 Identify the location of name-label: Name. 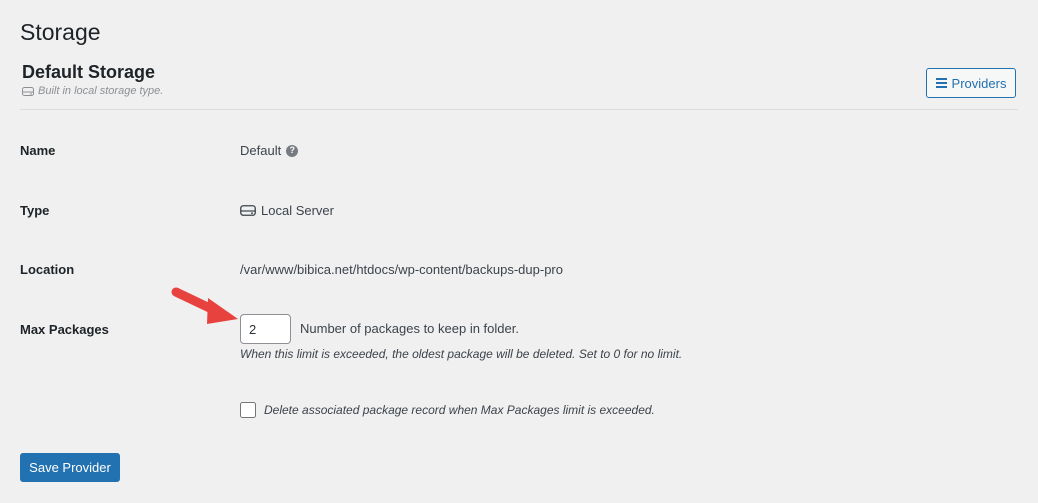
(38, 150).